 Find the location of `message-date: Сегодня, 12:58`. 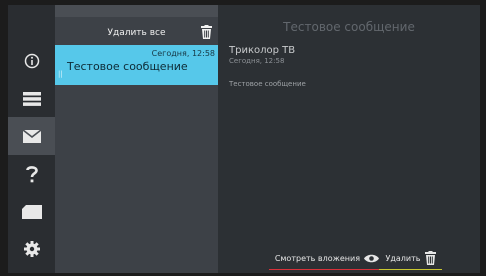

message-date: Сегодня, 12:58 is located at coordinates (183, 53).